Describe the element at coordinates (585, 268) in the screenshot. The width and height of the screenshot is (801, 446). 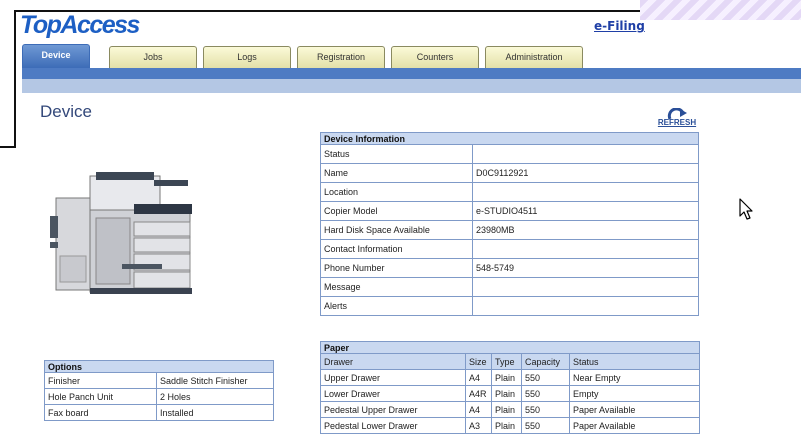
I see `row-value: 548-5749` at that location.